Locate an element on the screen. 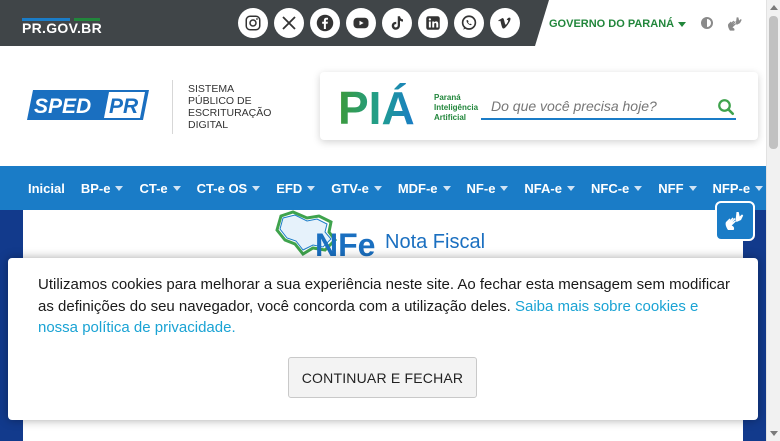 The height and width of the screenshot is (441, 780). sped-description: SISTEMA PÚBLICO DE ESCRITURAÇÃO DIGITAL is located at coordinates (238, 107).